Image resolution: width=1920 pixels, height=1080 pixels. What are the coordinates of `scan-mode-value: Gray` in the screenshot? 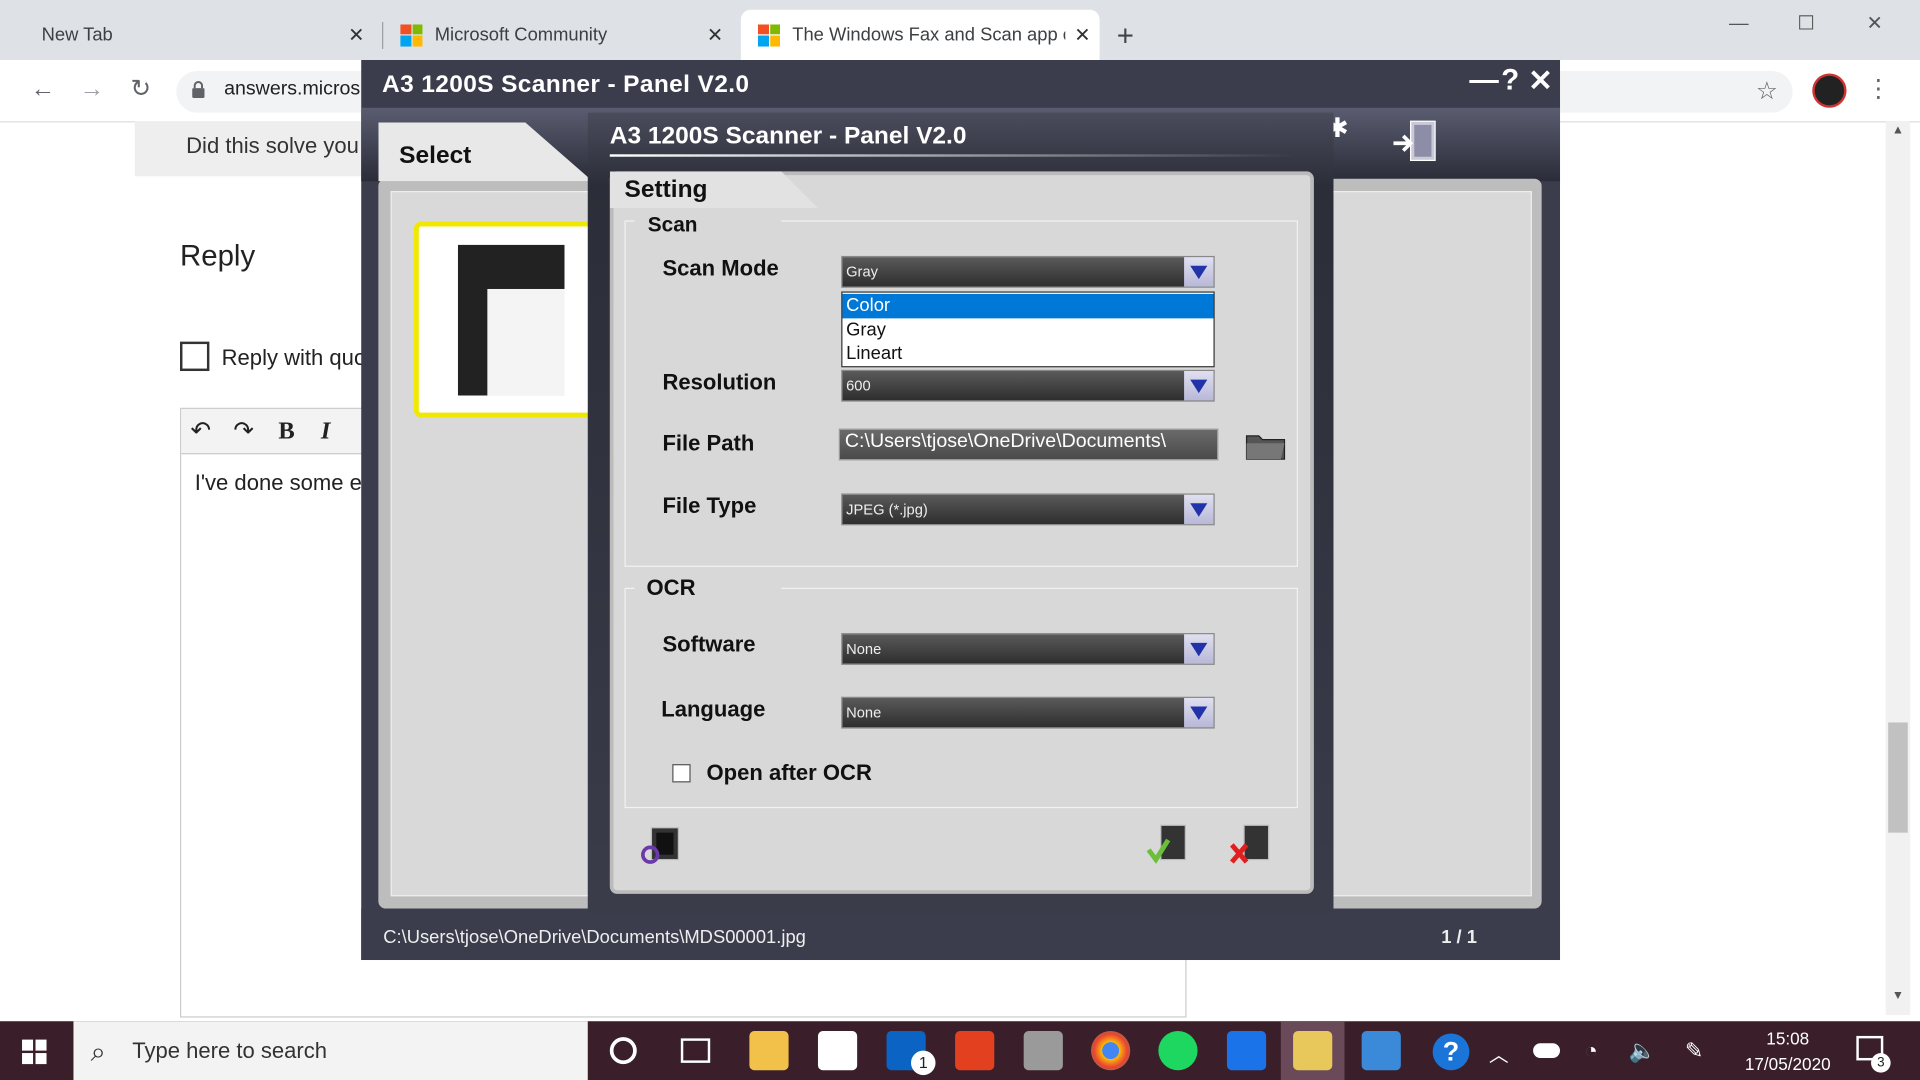 It's located at (862, 272).